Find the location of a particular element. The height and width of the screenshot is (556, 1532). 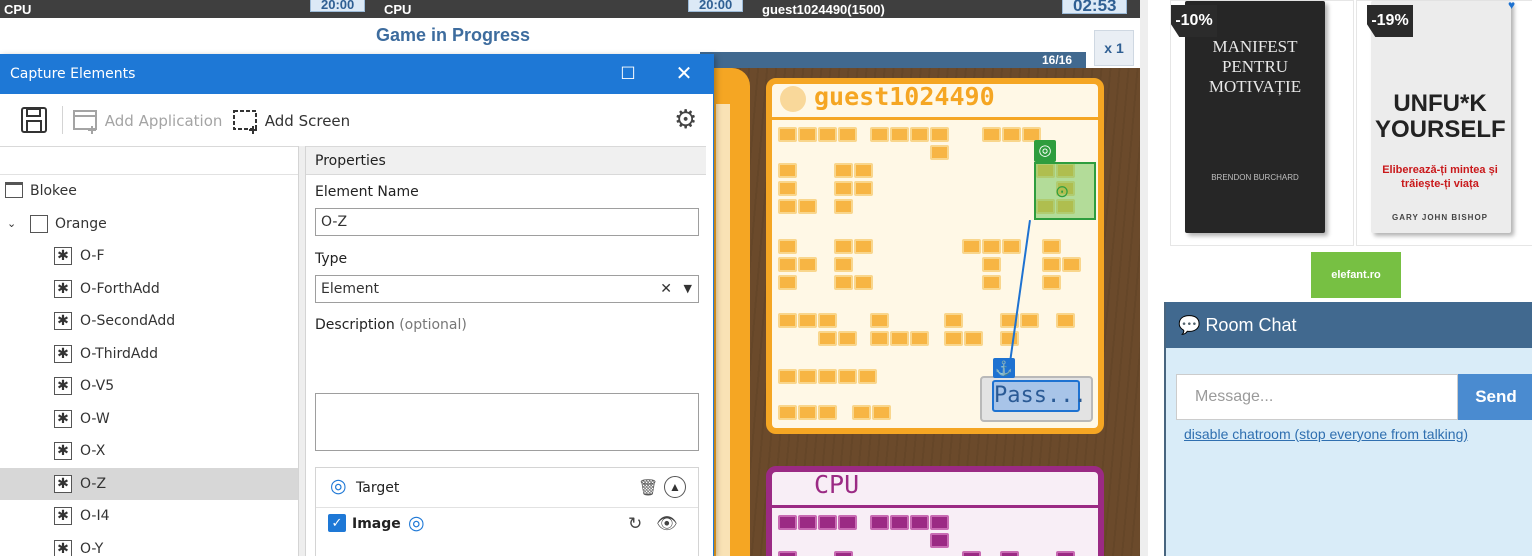

anchor-icon: ⚓ is located at coordinates (1004, 368).